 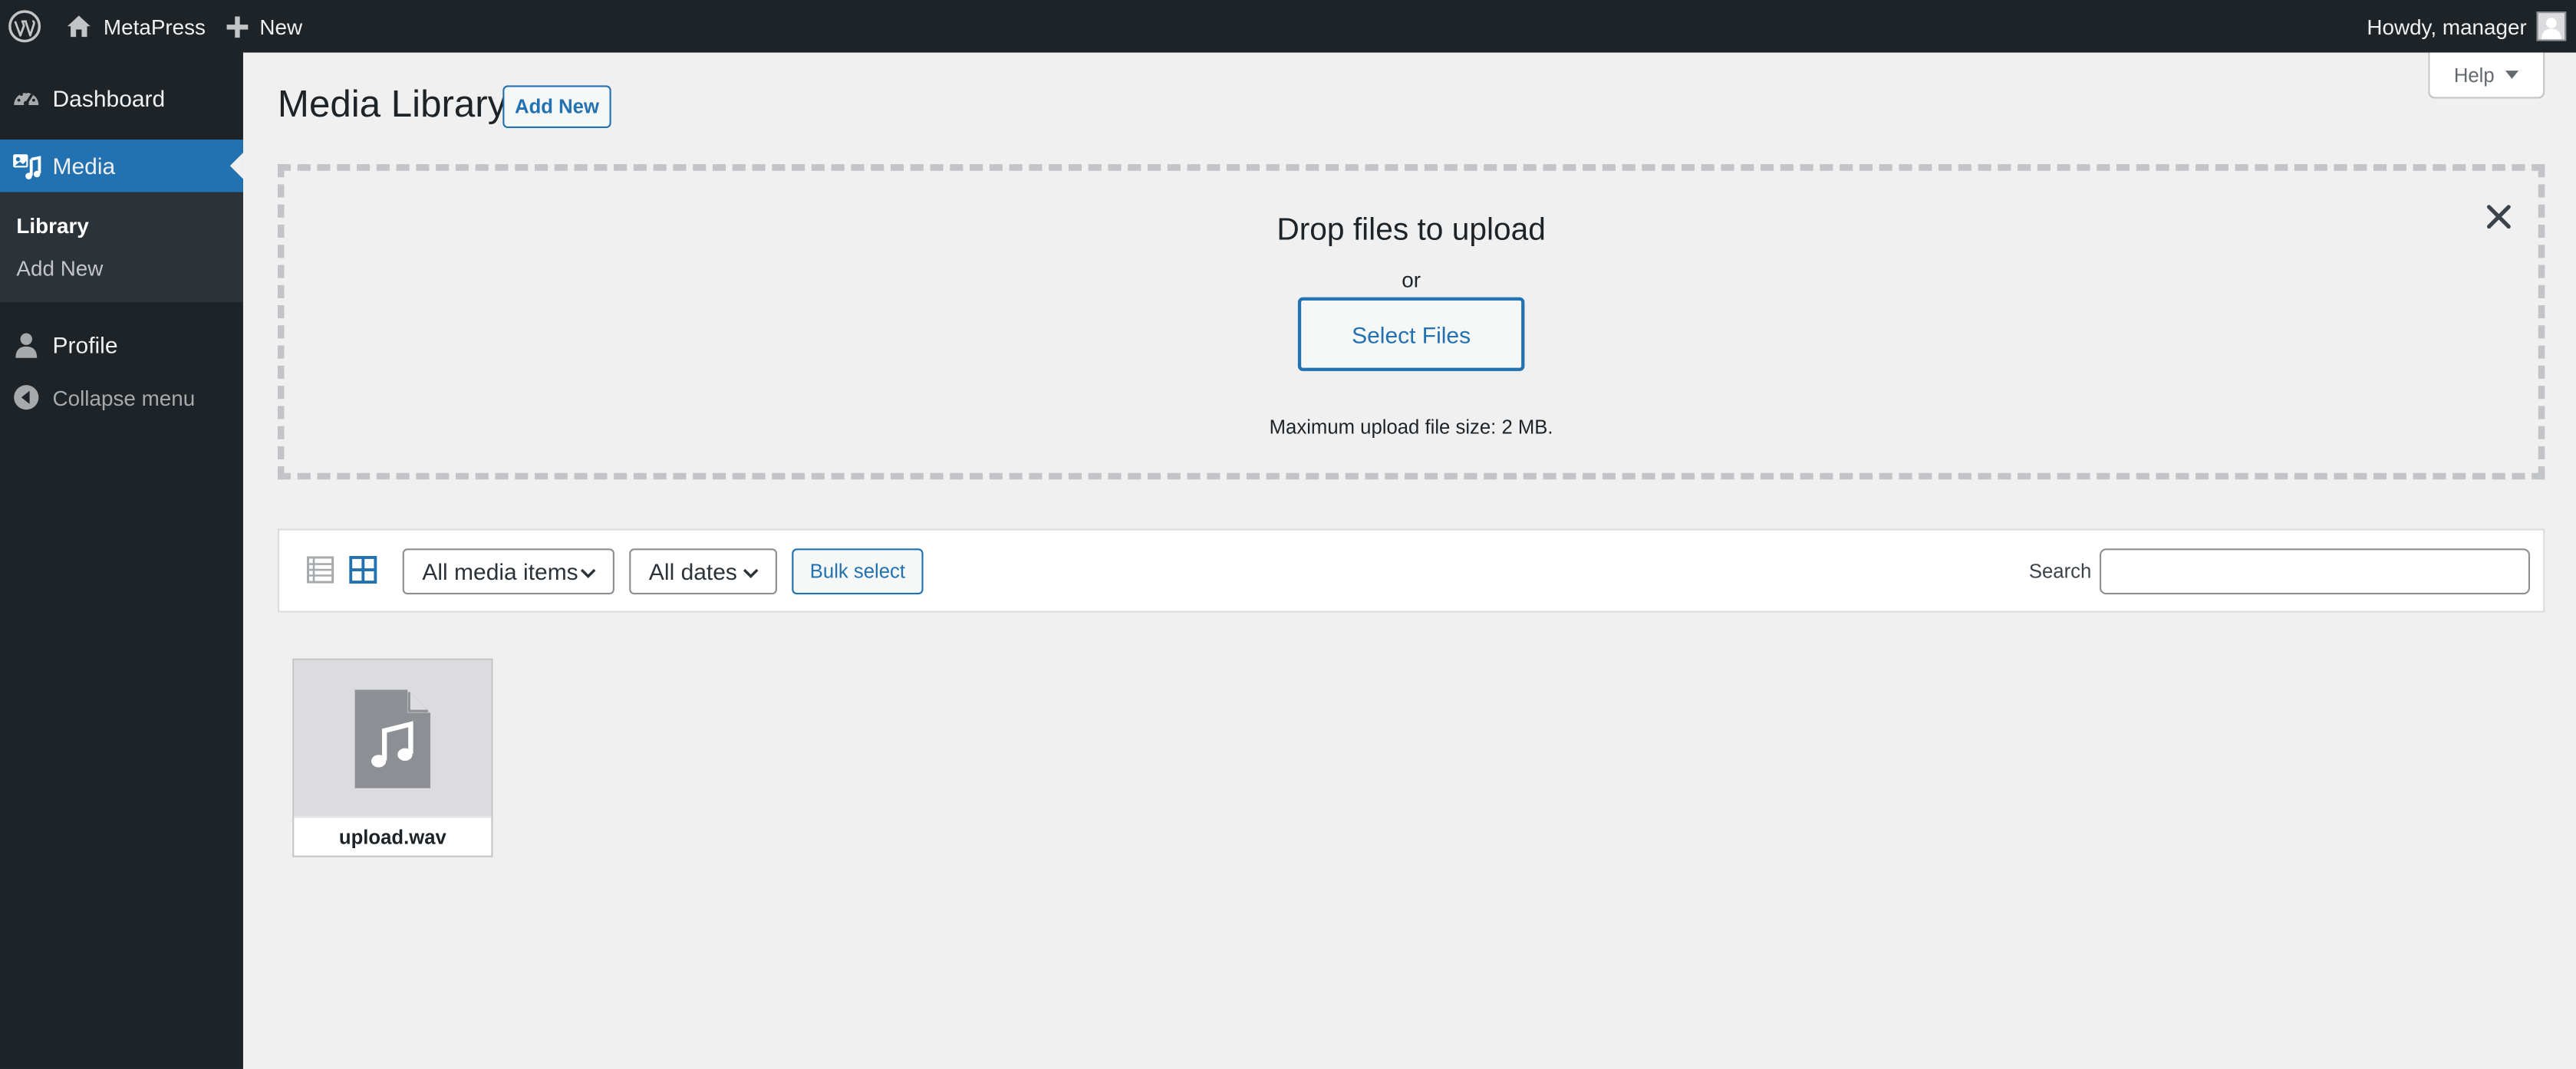 What do you see at coordinates (121, 247) in the screenshot?
I see `media-submenu: Library Add New` at bounding box center [121, 247].